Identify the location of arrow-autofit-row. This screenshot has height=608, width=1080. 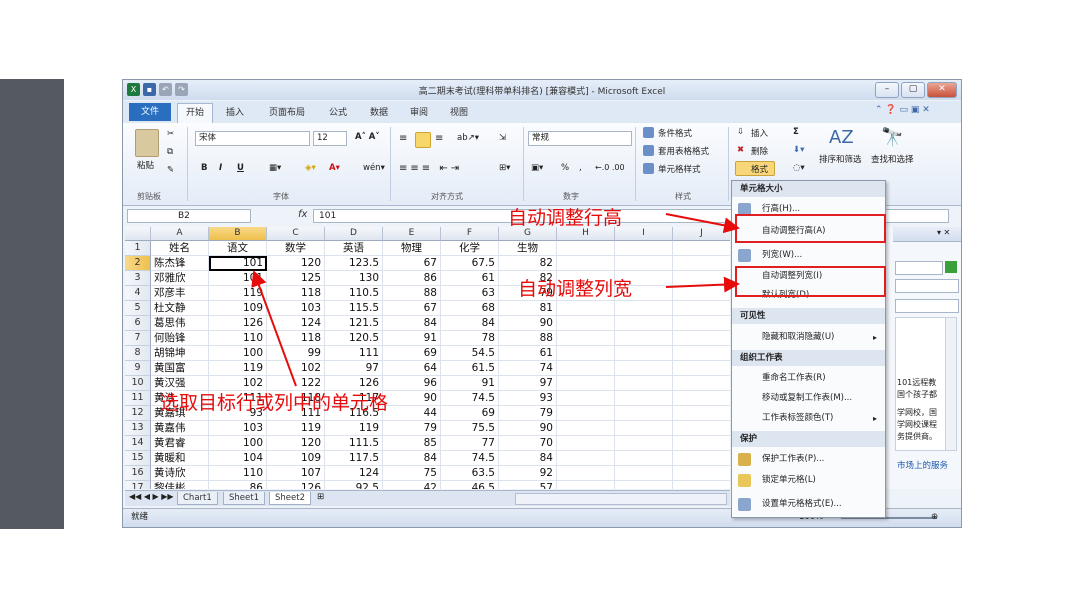
(702, 223).